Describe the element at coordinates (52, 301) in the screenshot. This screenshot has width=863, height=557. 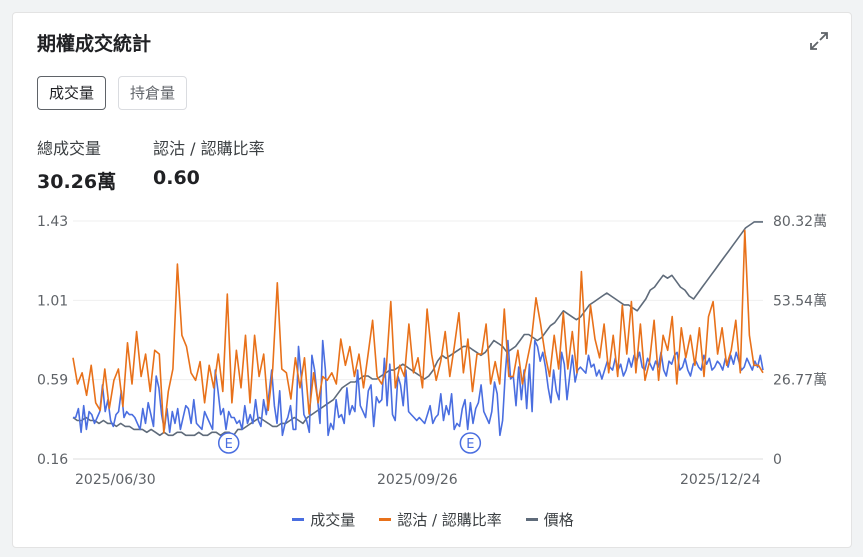
I see `left-axis-tick-label: 1.01` at that location.